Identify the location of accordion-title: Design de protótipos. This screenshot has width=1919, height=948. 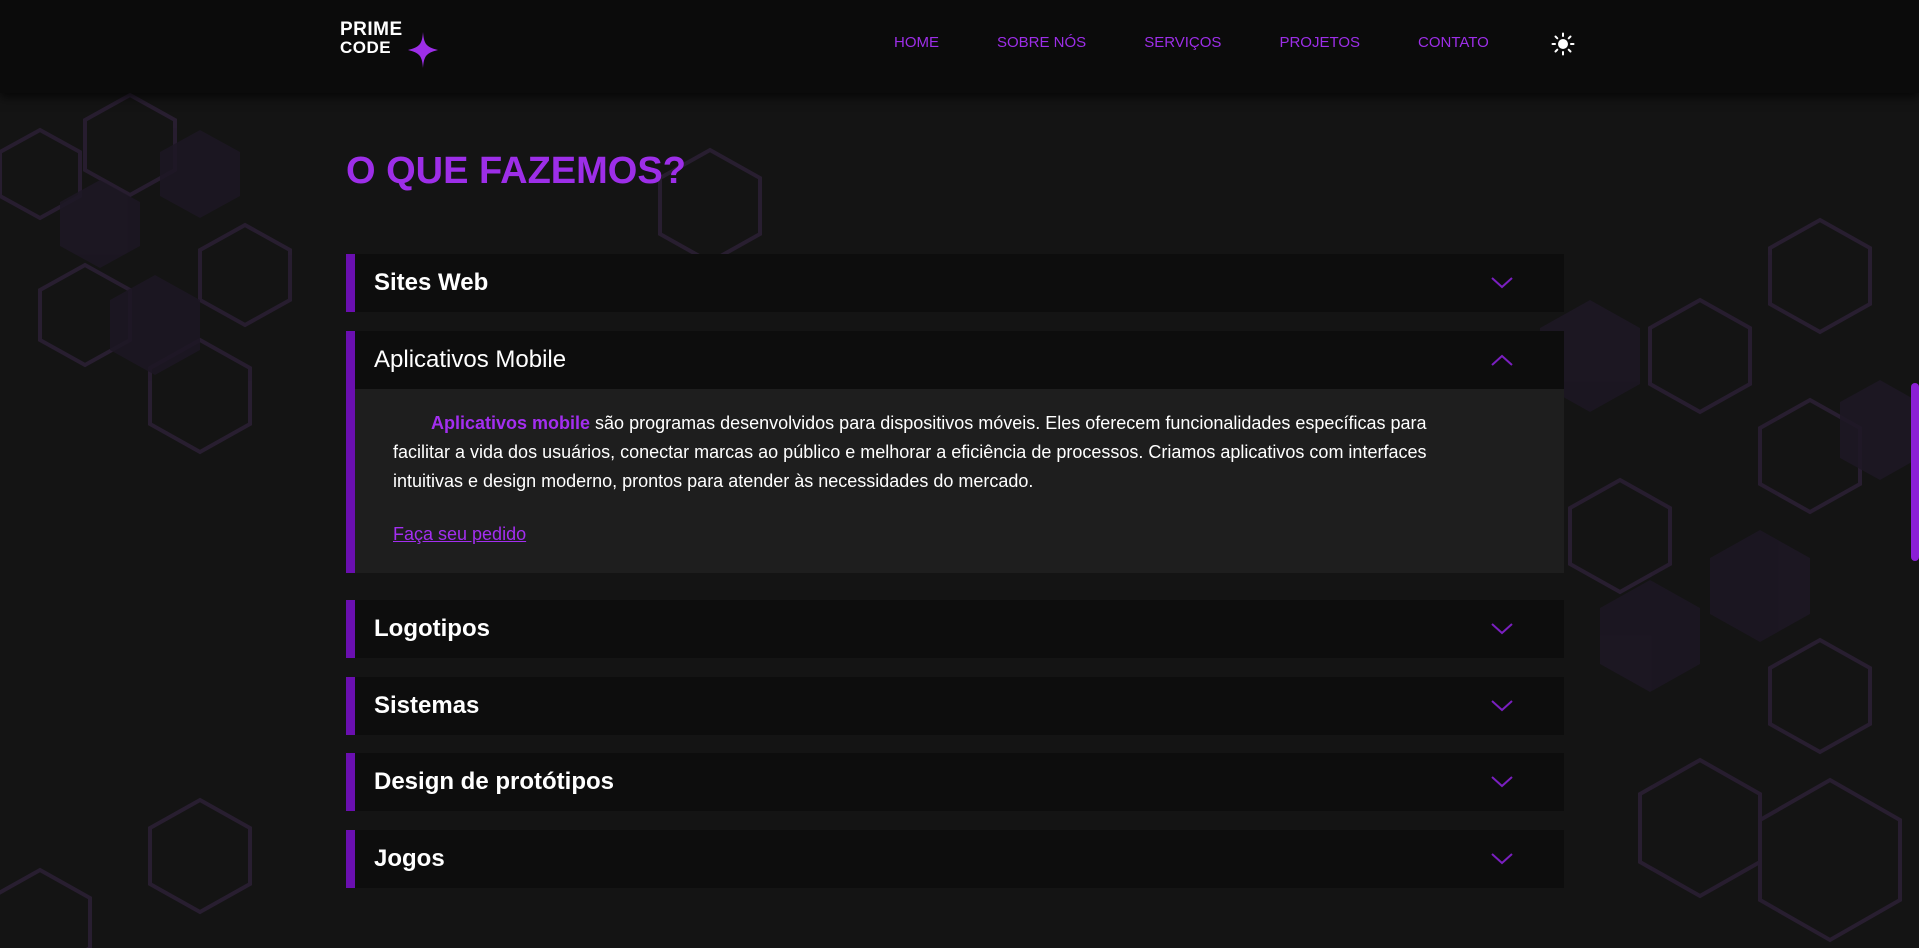
(494, 781).